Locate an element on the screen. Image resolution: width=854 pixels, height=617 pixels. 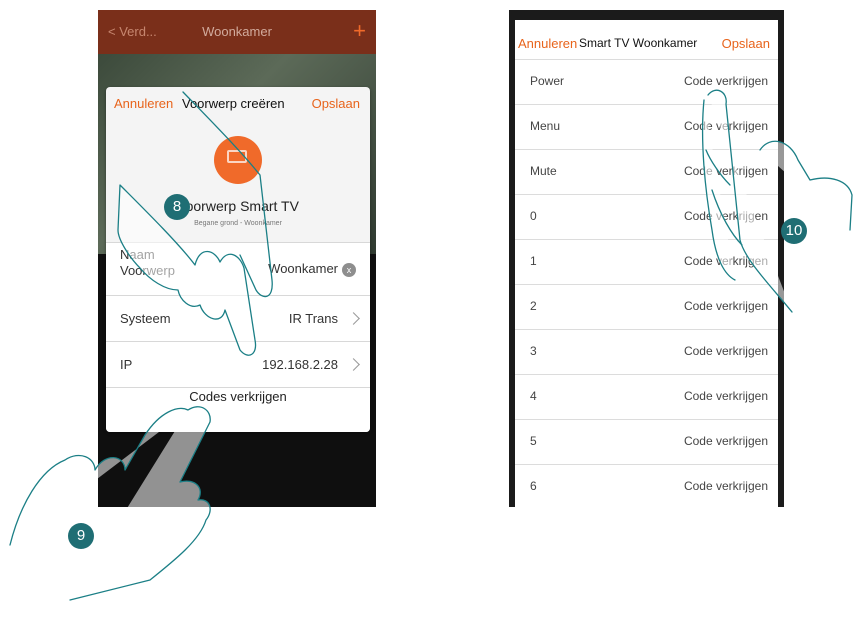
step-badge: 10 is located at coordinates (794, 231).